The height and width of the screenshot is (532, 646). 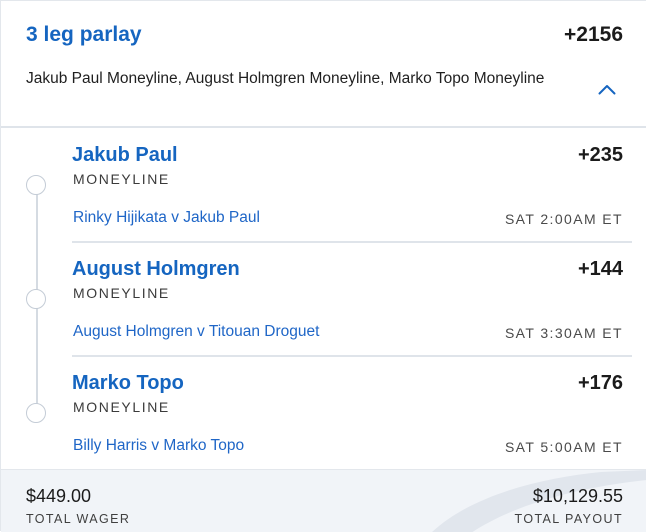 What do you see at coordinates (125, 155) in the screenshot?
I see `leg-selection-name: Jakub Paul` at bounding box center [125, 155].